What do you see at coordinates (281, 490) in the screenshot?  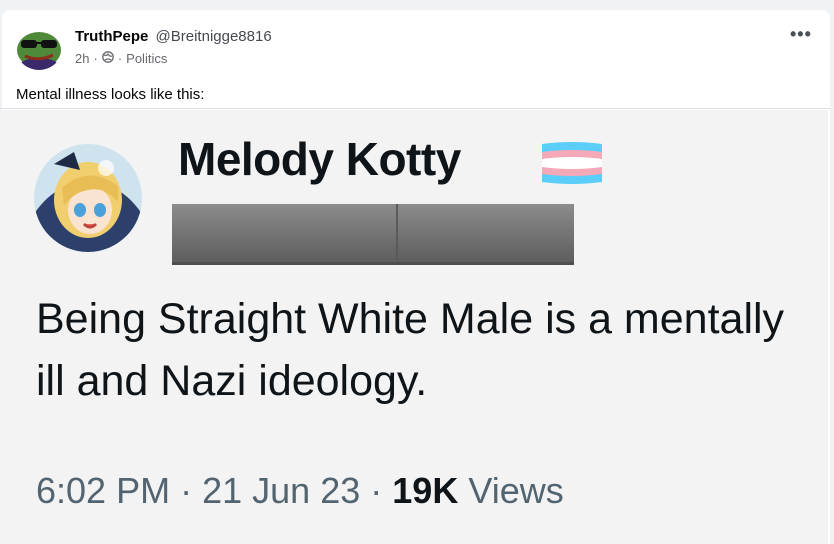 I see `tweet-date: 21 Jun 23` at bounding box center [281, 490].